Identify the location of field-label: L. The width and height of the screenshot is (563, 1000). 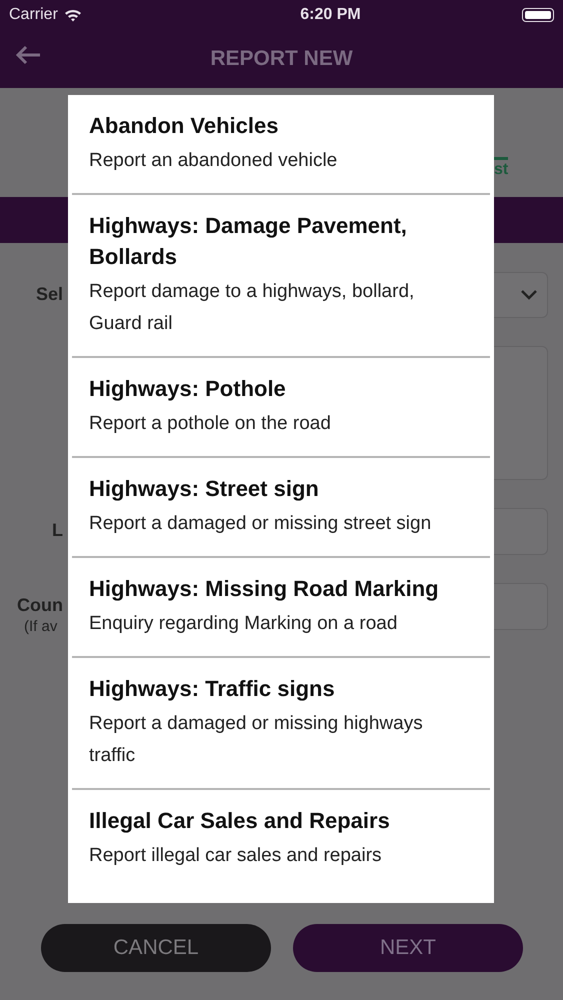
(57, 530).